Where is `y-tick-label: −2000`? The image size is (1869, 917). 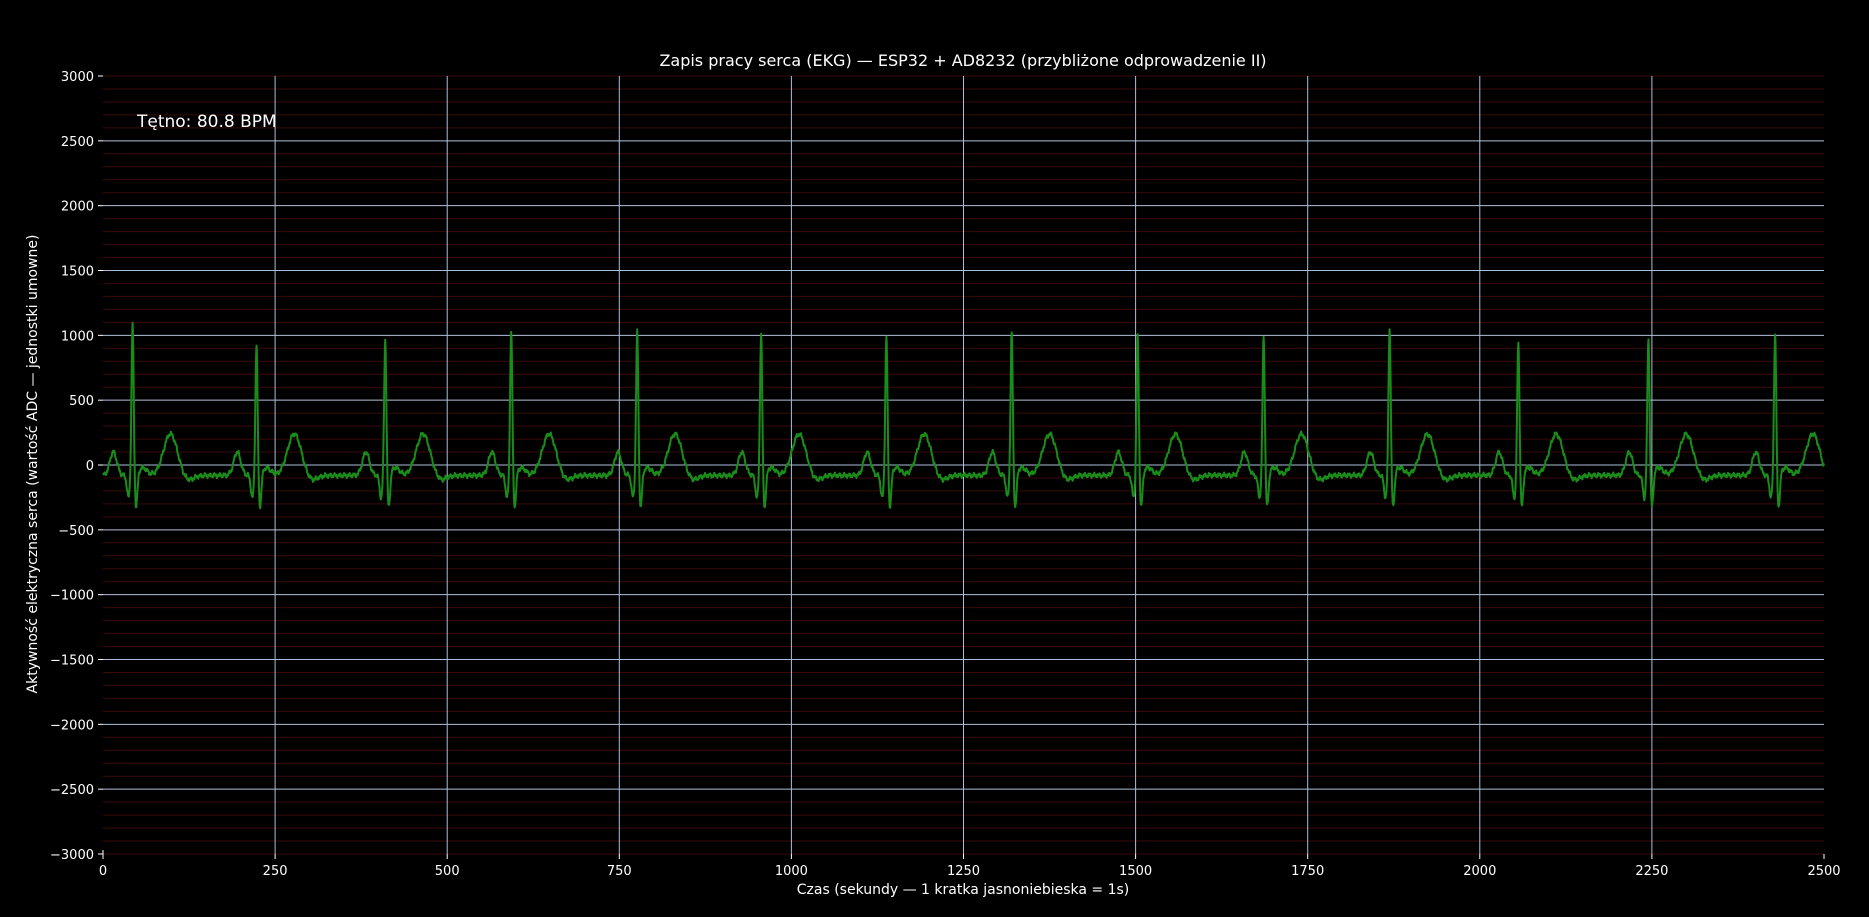 y-tick-label: −2000 is located at coordinates (72, 725).